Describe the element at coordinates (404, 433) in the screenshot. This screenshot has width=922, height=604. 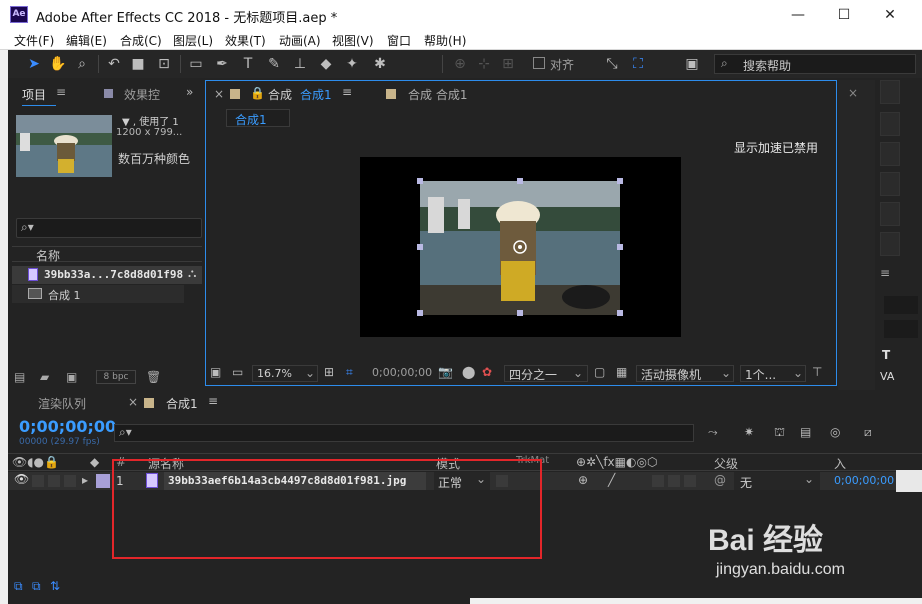
I see `timeline-search-input: ⌕▾` at that location.